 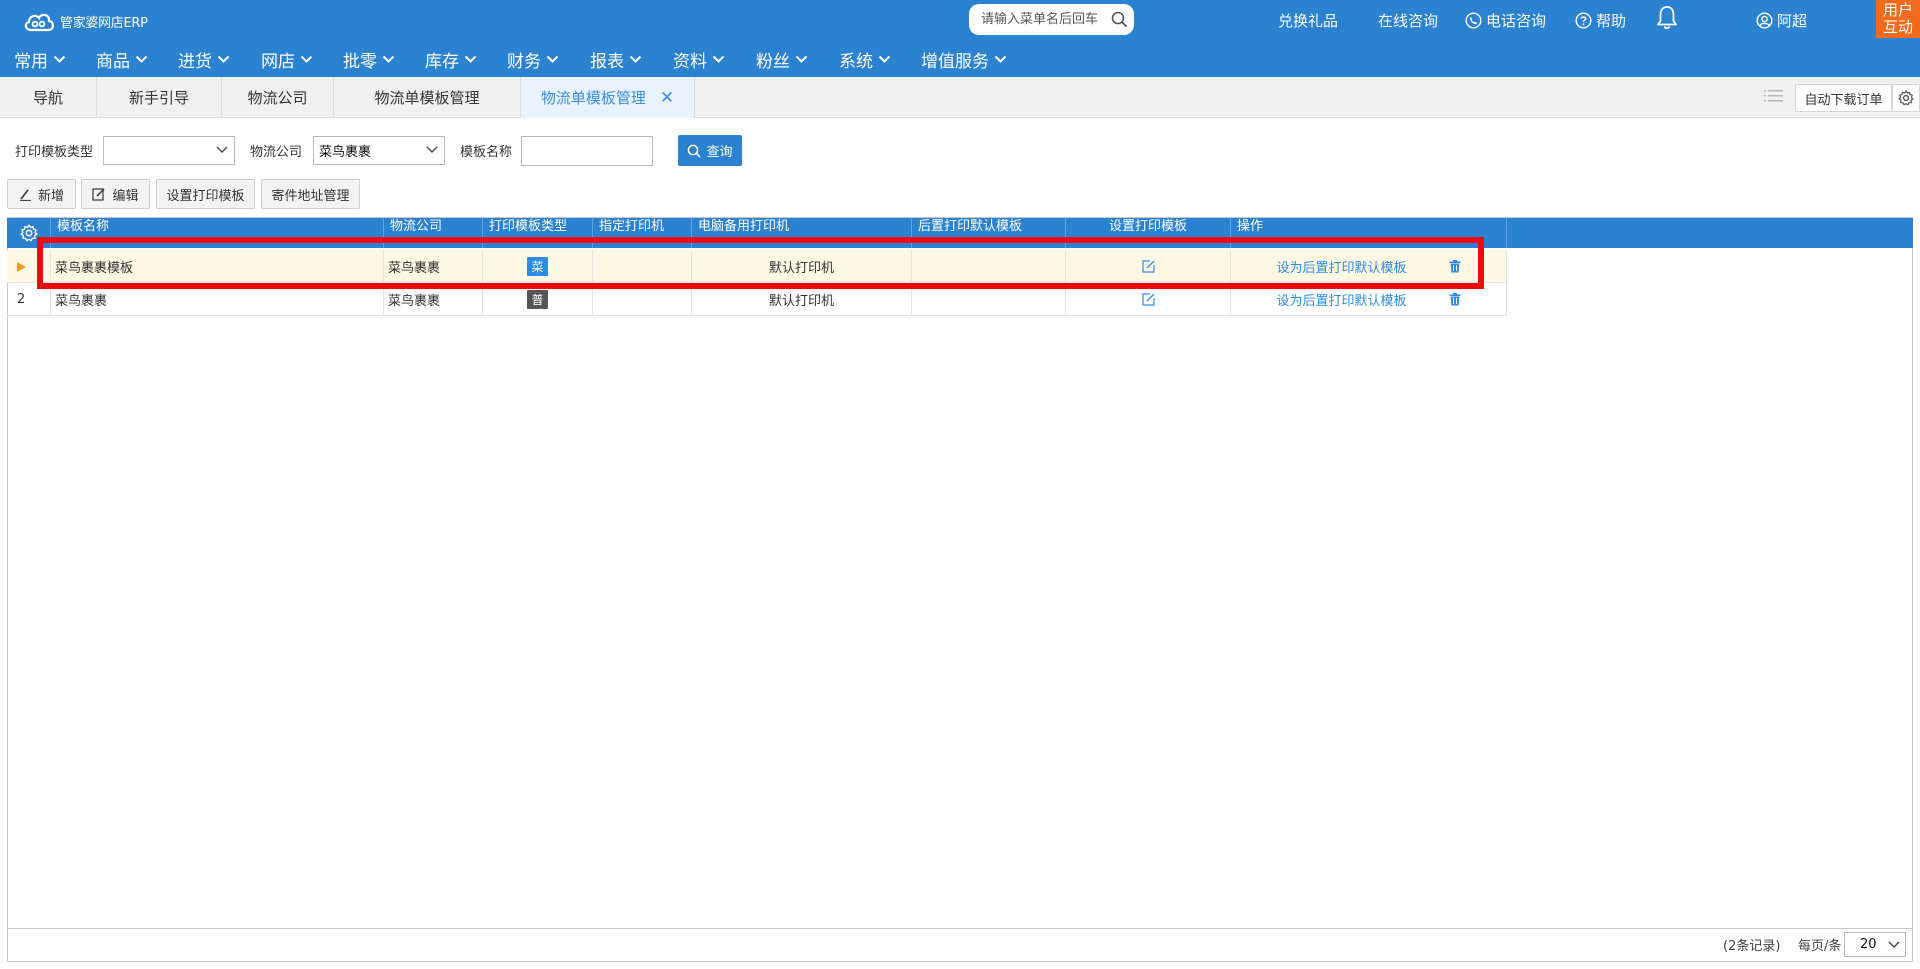 I want to click on col-post-default-header: 后置打印默认模板, so click(x=989, y=233).